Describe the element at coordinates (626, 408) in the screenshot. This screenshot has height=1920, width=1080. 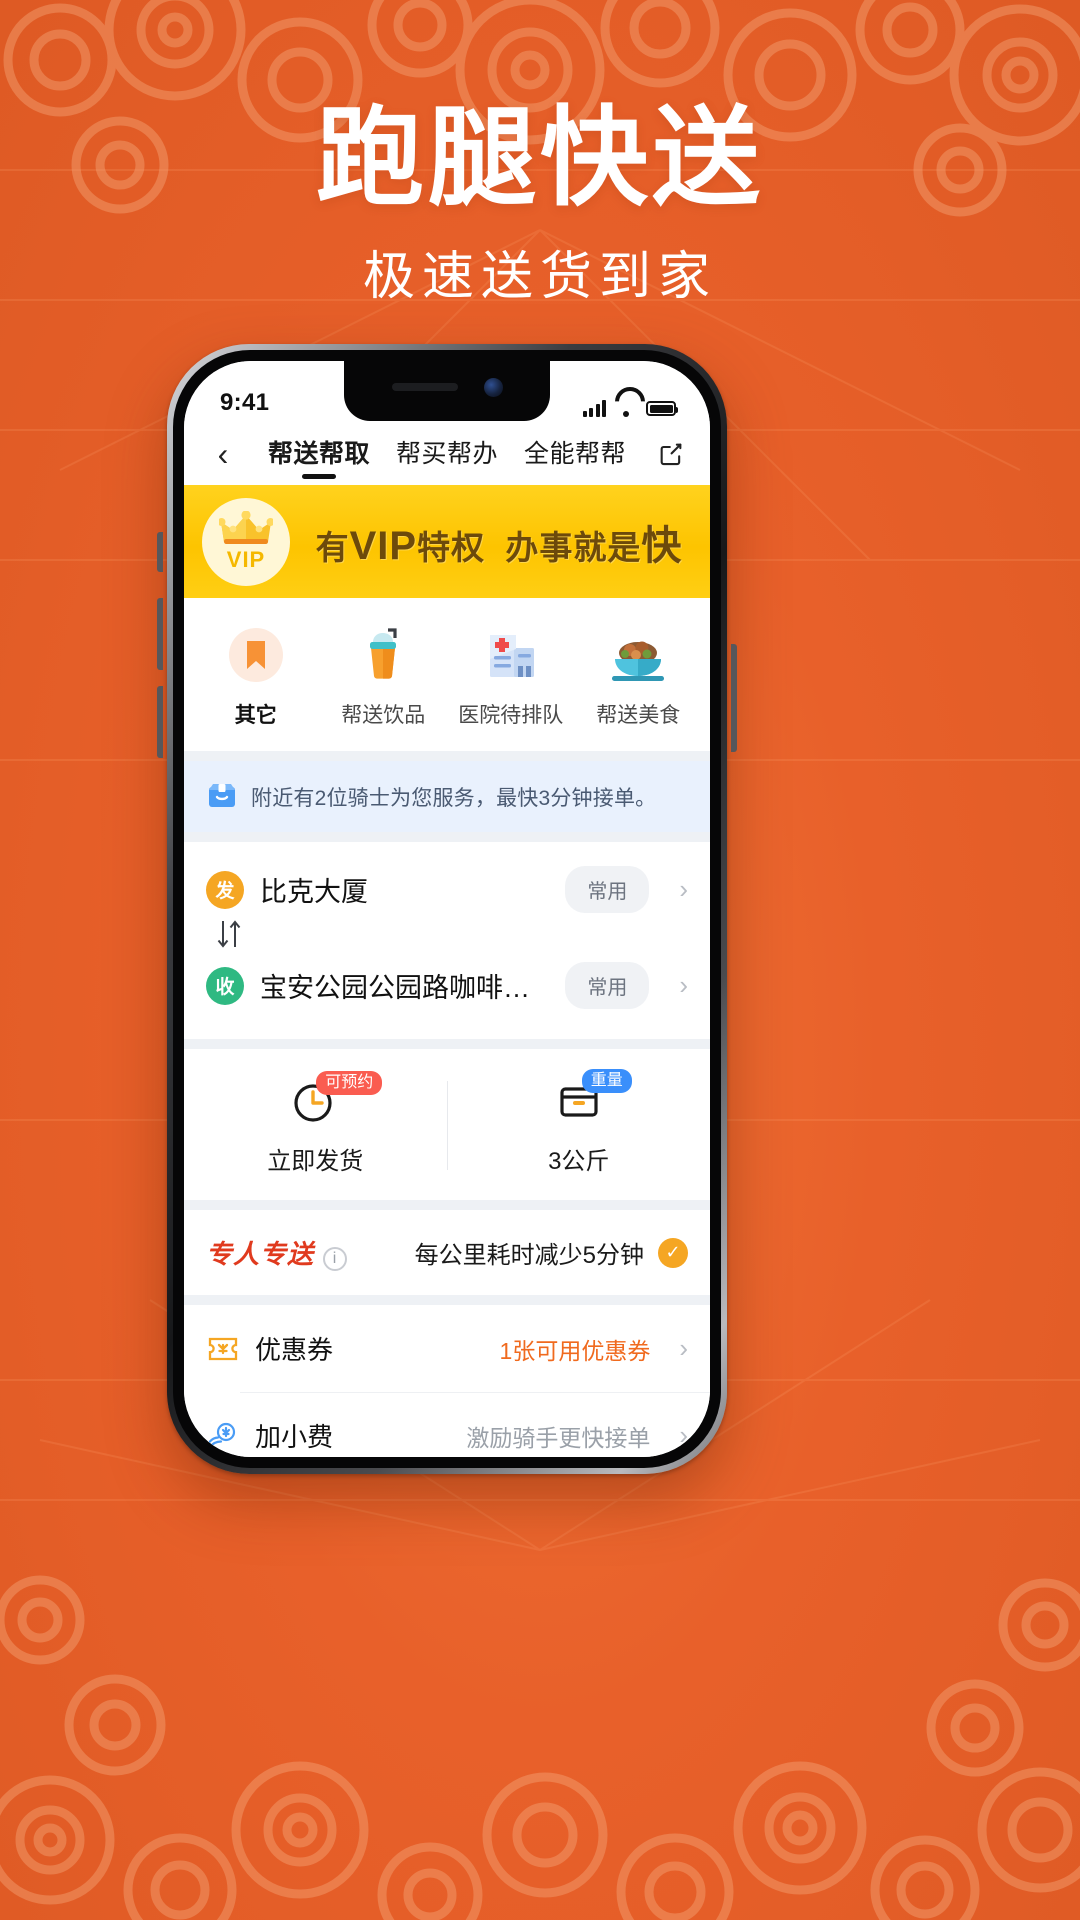
I see `wifi-icon` at that location.